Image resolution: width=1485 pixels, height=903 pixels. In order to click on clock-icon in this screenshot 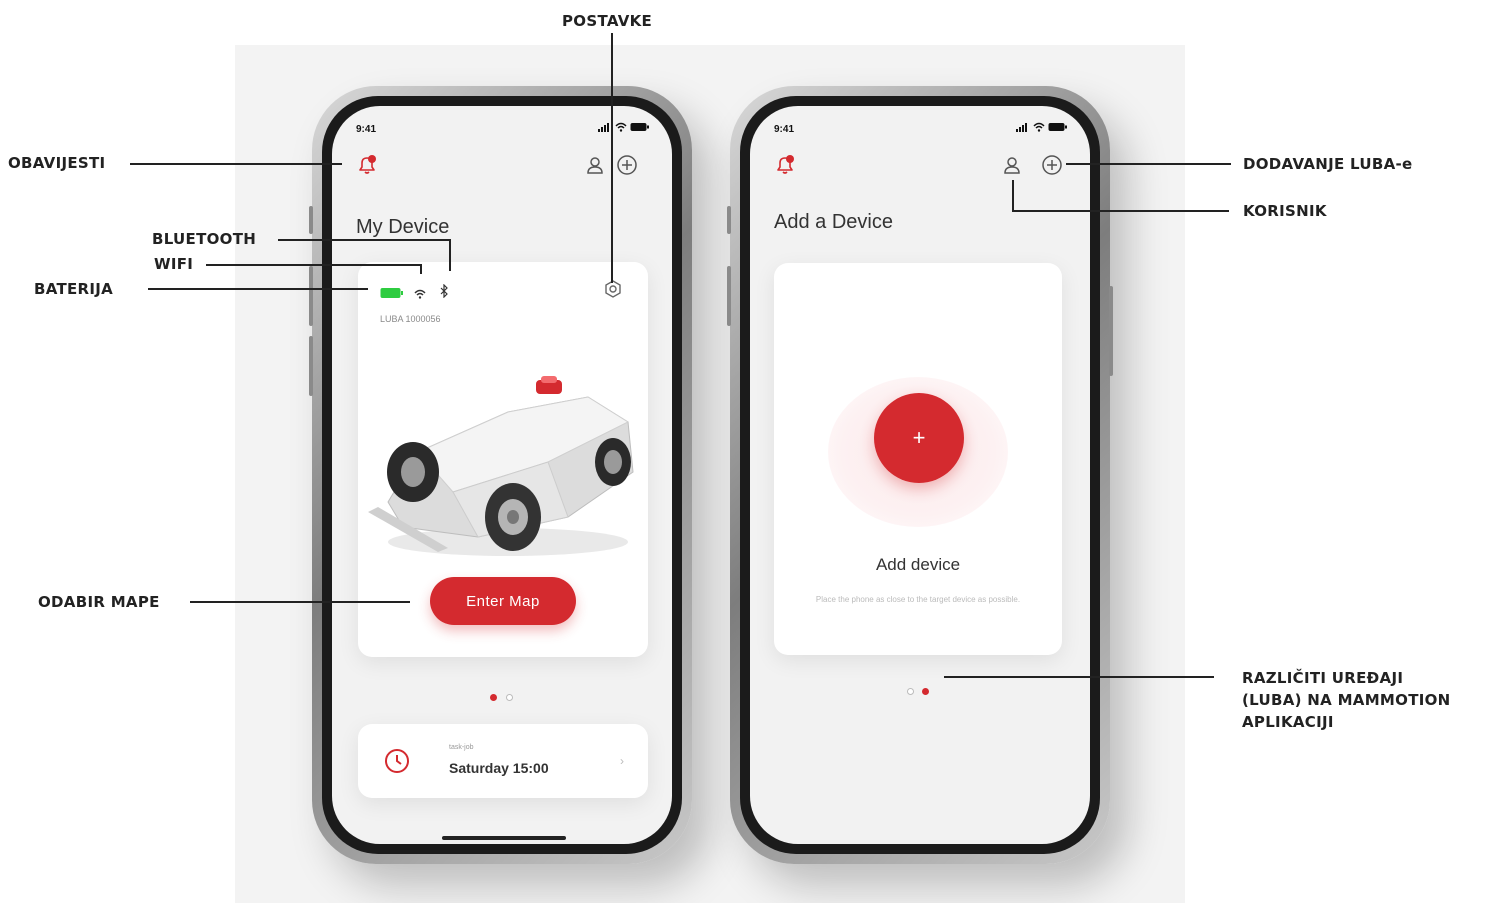, I will do `click(397, 761)`.